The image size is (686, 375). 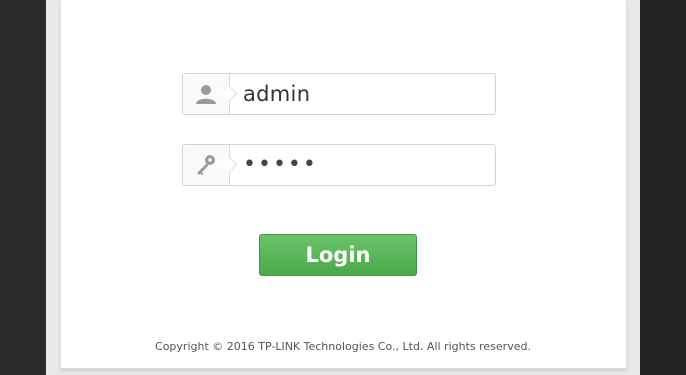 I want to click on username-field: admin, so click(x=339, y=94).